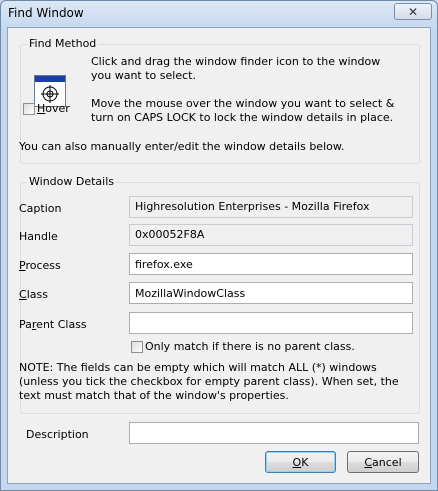  What do you see at coordinates (53, 108) in the screenshot?
I see `hover-label: Hover` at bounding box center [53, 108].